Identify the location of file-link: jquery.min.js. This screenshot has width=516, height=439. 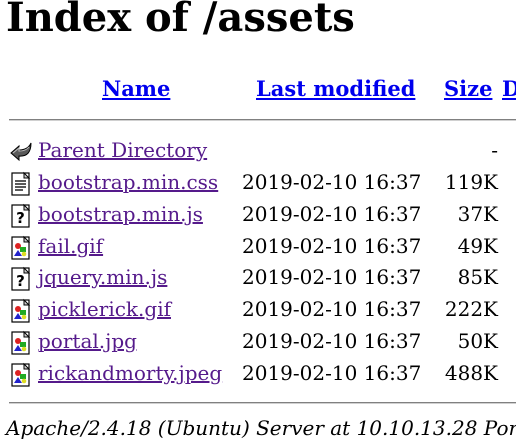
(102, 277).